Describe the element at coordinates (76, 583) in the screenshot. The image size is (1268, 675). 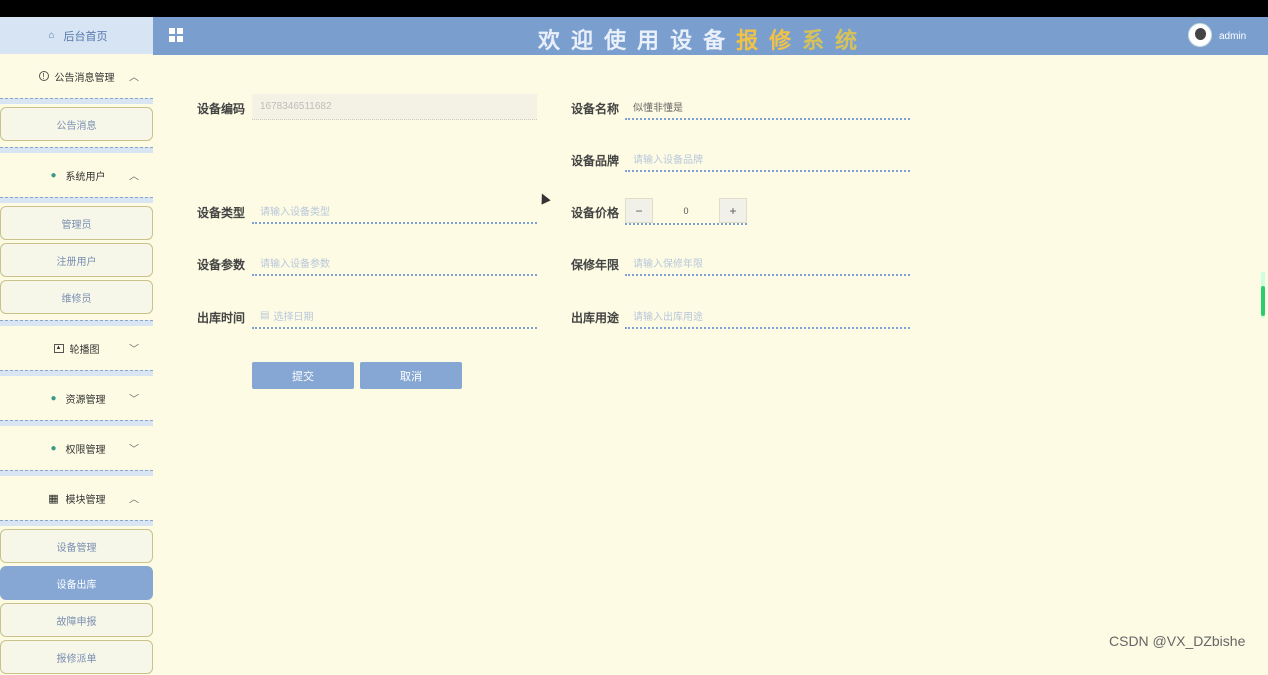
I see `sidebar-item-device-outbound: 设备出库` at that location.